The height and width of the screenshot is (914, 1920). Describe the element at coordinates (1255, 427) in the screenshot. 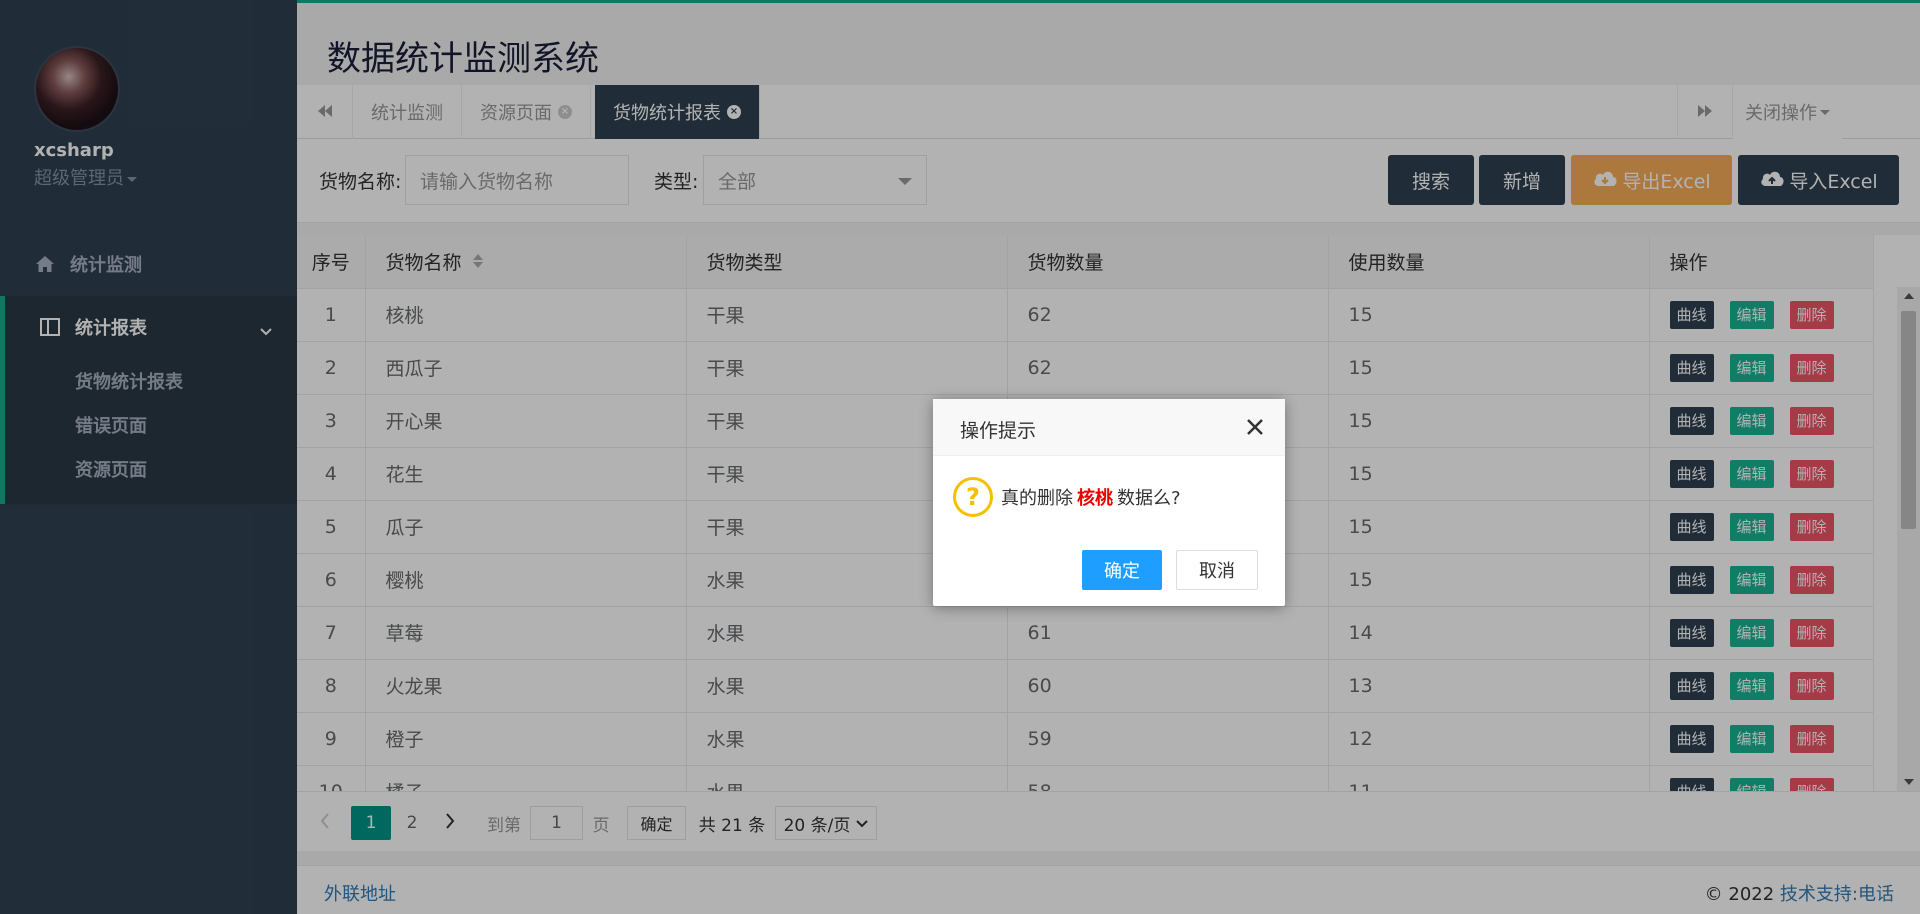

I see `close-icon` at that location.